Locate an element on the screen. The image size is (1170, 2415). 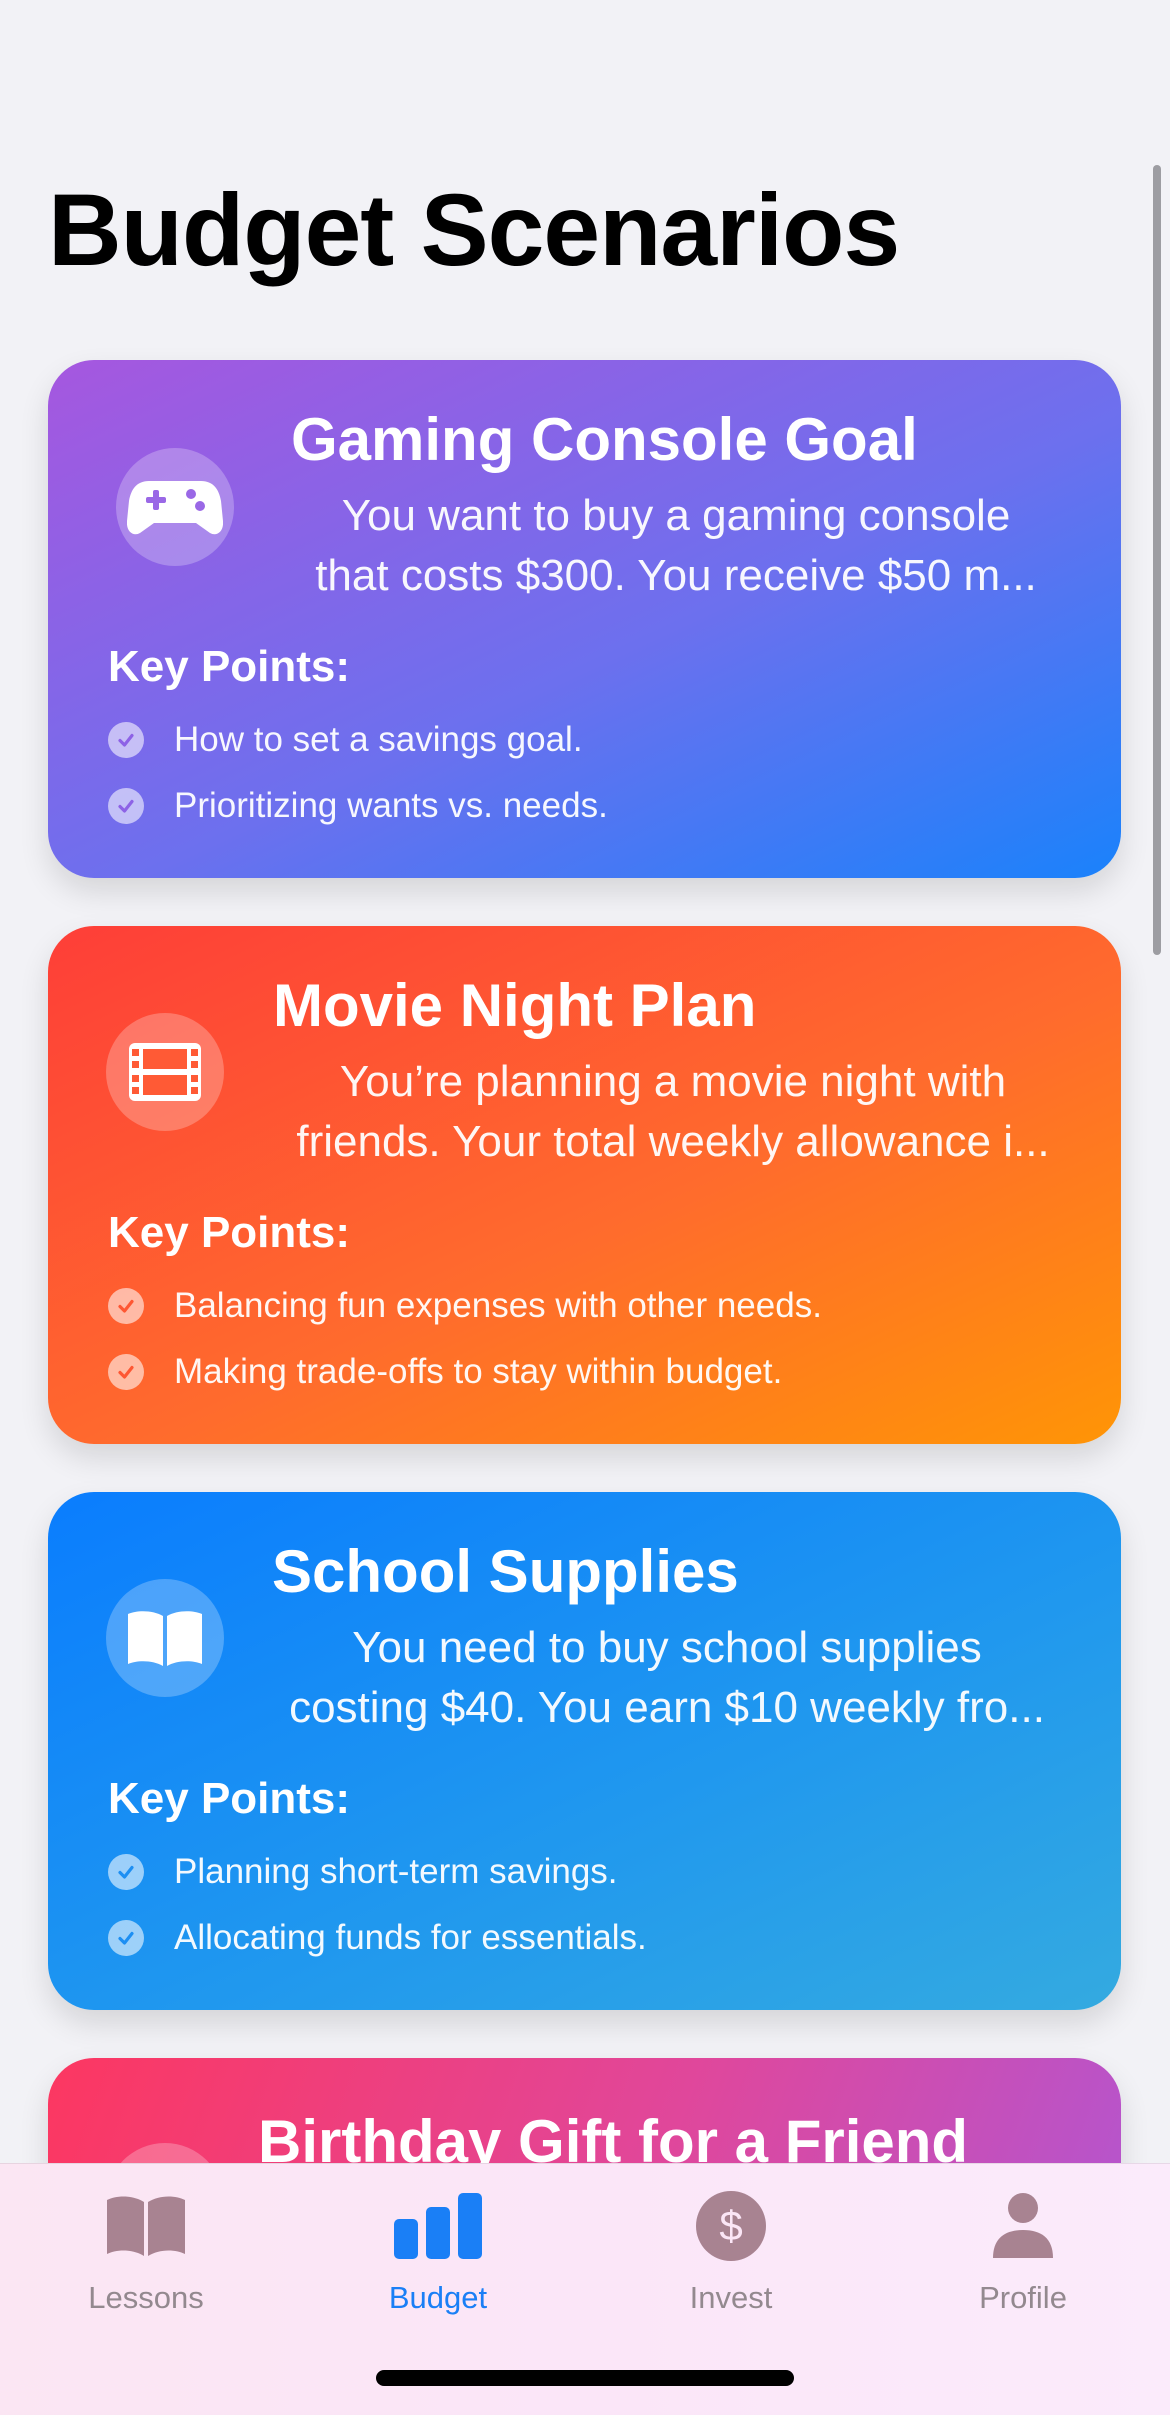
tab-budget: Budget is located at coordinates (438, 2256).